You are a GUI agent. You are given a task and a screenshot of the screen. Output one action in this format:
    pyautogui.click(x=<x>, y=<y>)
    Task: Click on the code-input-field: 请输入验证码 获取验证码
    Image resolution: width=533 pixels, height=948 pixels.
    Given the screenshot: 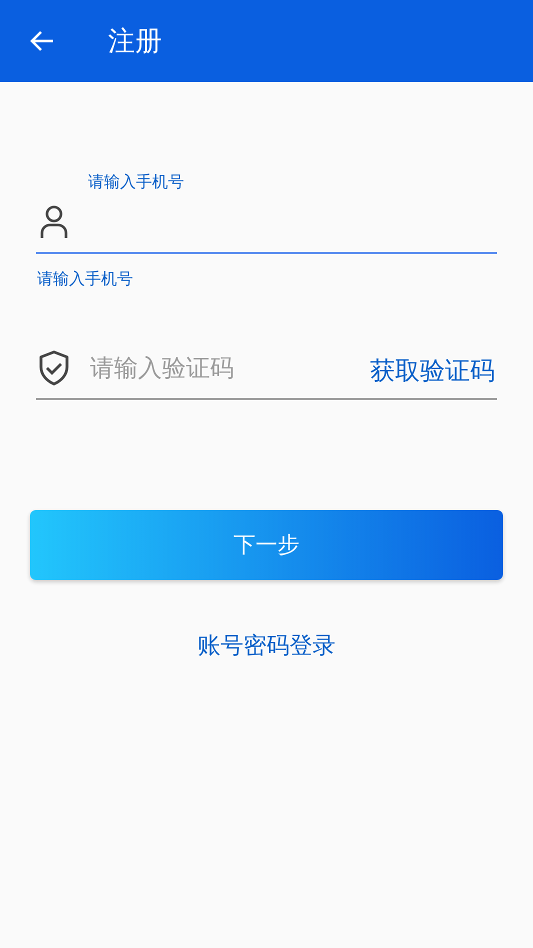 What is the action you would take?
    pyautogui.click(x=266, y=371)
    